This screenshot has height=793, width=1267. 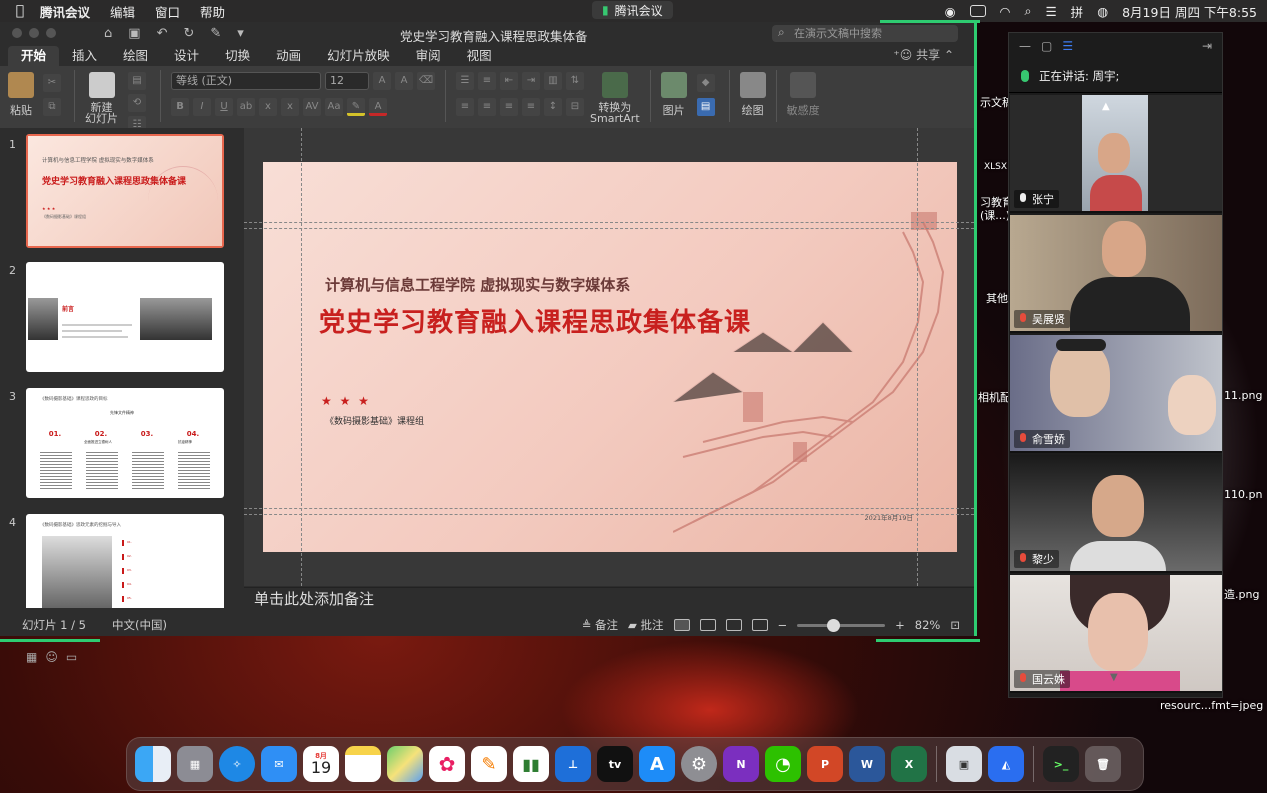 I want to click on tab-design: 设计, so click(x=186, y=56).